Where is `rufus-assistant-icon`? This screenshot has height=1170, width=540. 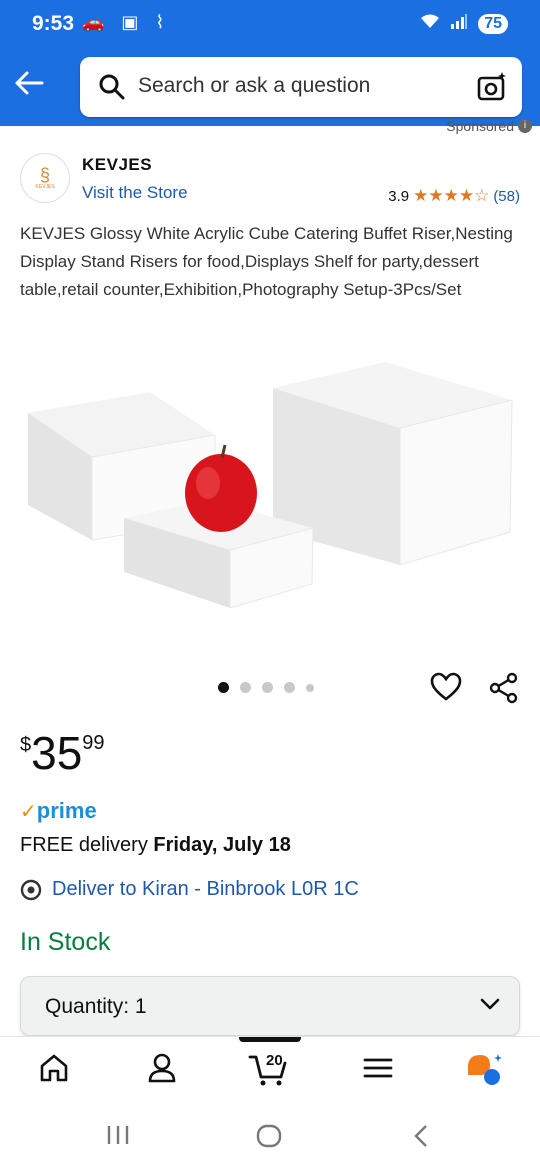 rufus-assistant-icon is located at coordinates (485, 1069).